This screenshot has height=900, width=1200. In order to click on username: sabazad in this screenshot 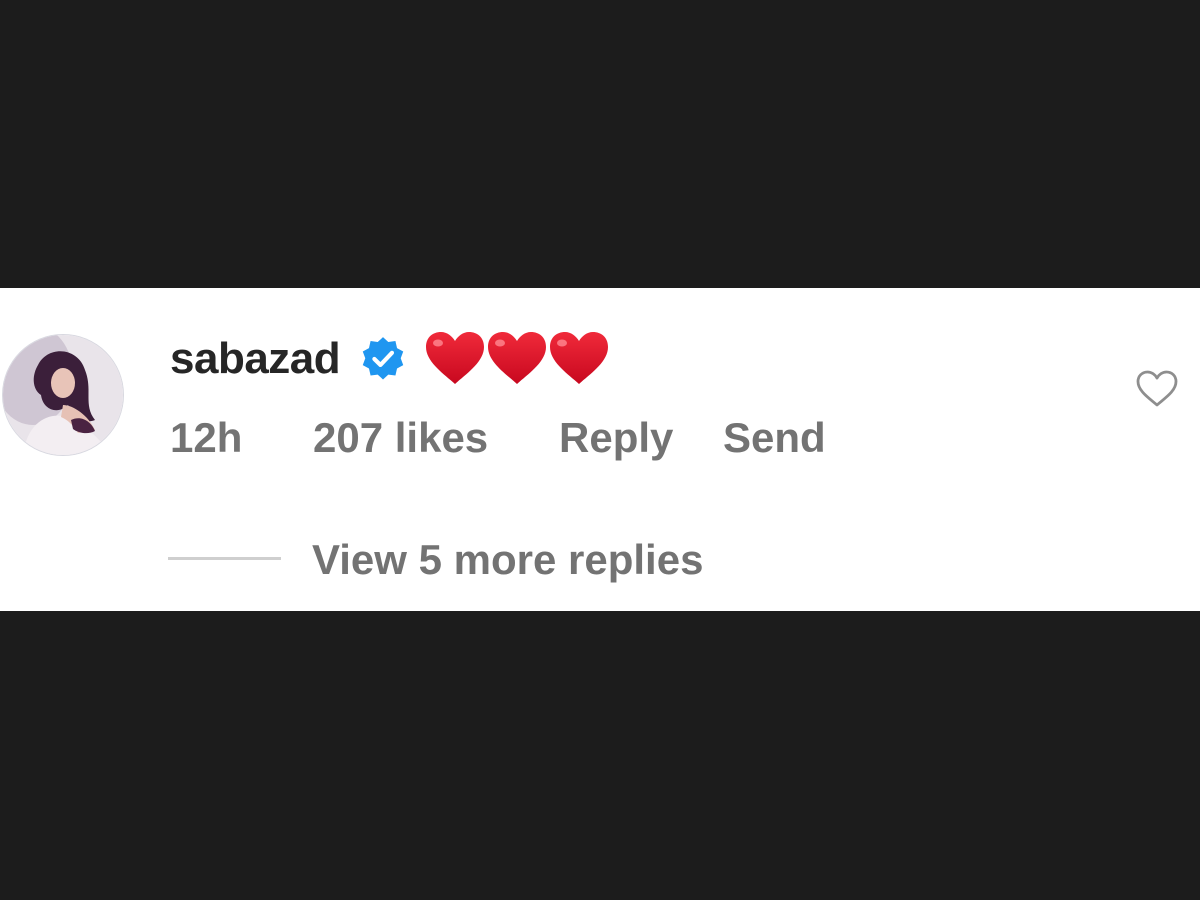, I will do `click(255, 359)`.